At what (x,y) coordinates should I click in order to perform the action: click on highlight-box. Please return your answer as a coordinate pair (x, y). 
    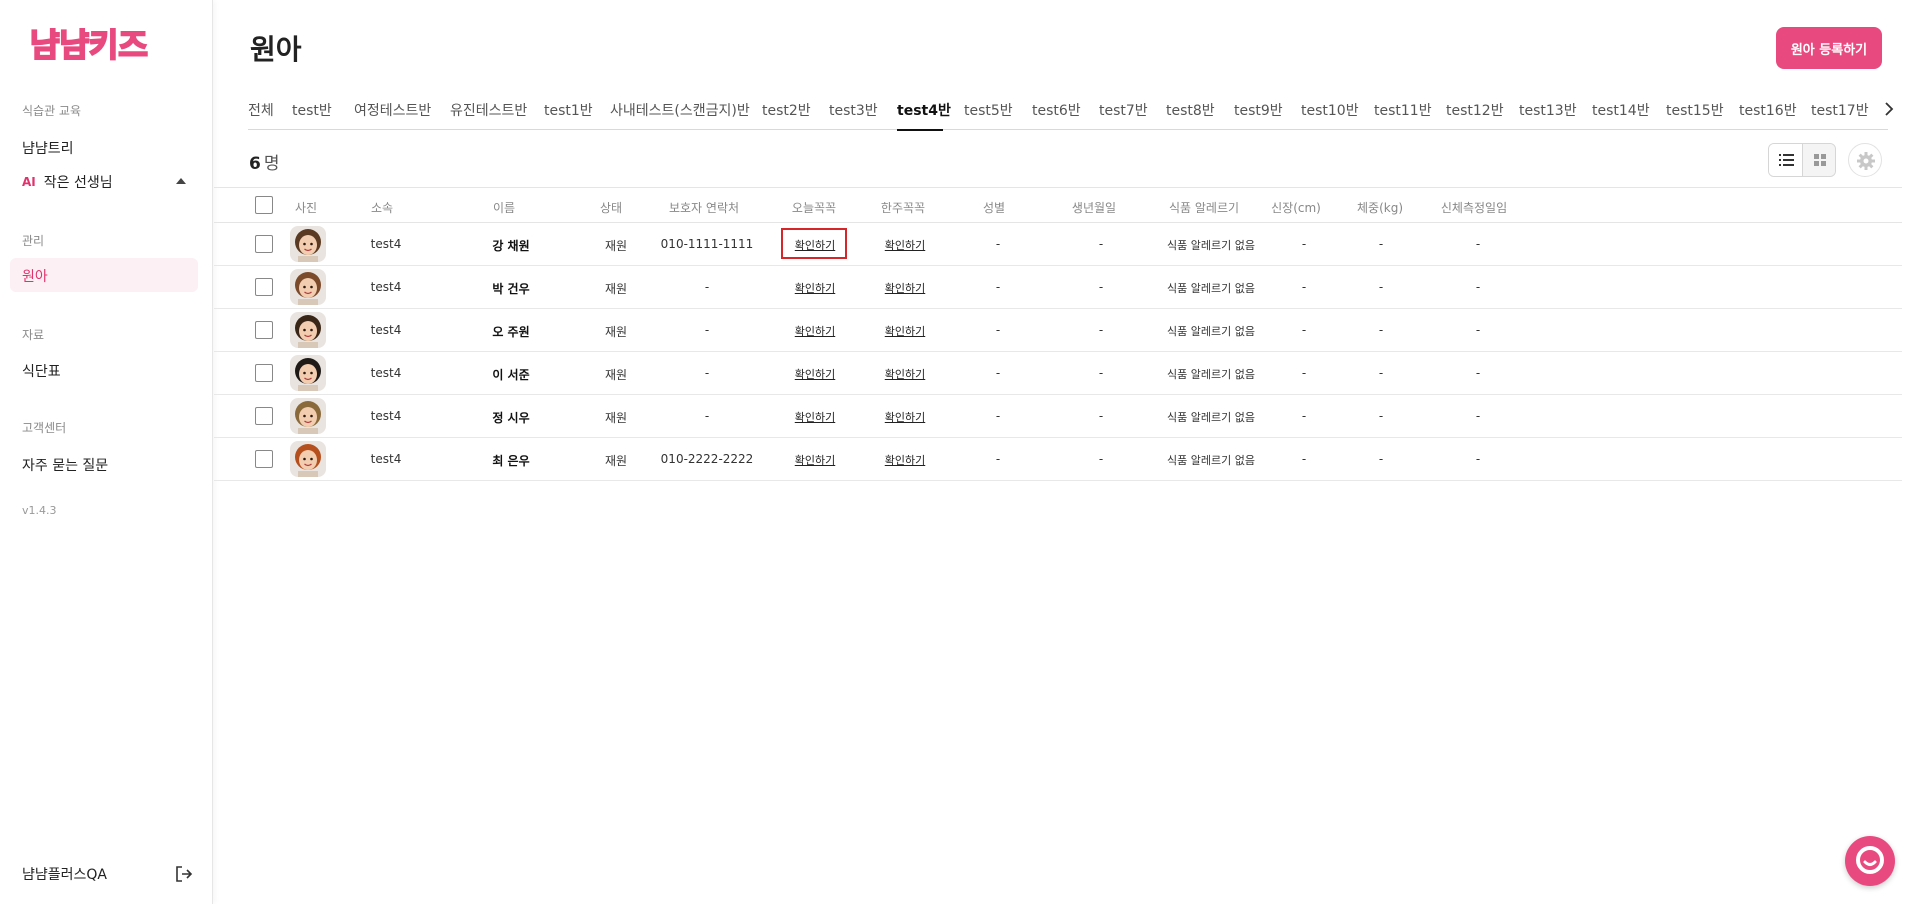
    Looking at the image, I should click on (814, 243).